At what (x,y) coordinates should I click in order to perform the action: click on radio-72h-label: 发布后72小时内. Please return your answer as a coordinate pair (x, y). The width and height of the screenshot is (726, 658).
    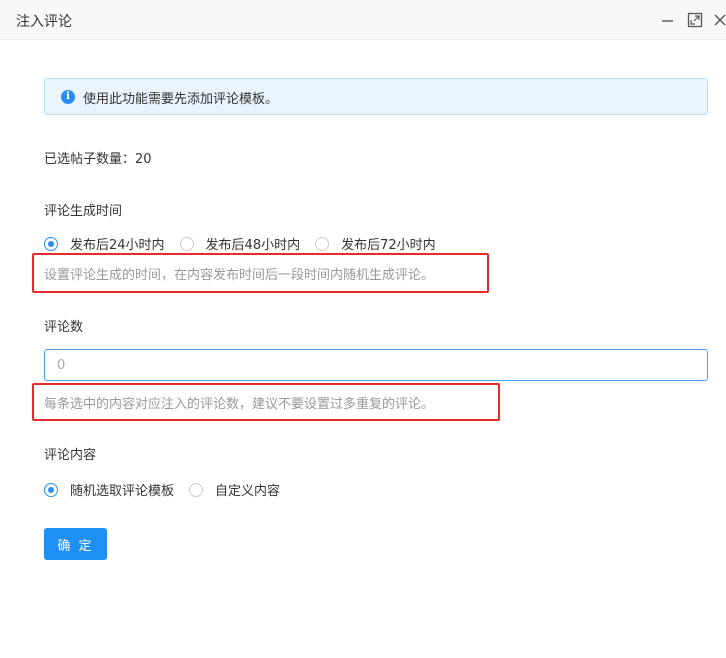
    Looking at the image, I should click on (388, 245).